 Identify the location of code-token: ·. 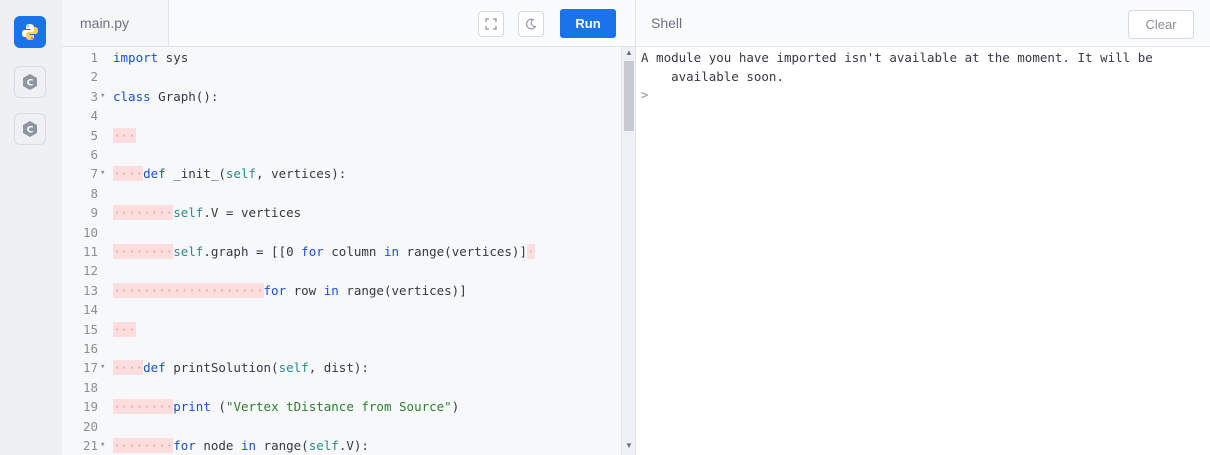
(530, 251).